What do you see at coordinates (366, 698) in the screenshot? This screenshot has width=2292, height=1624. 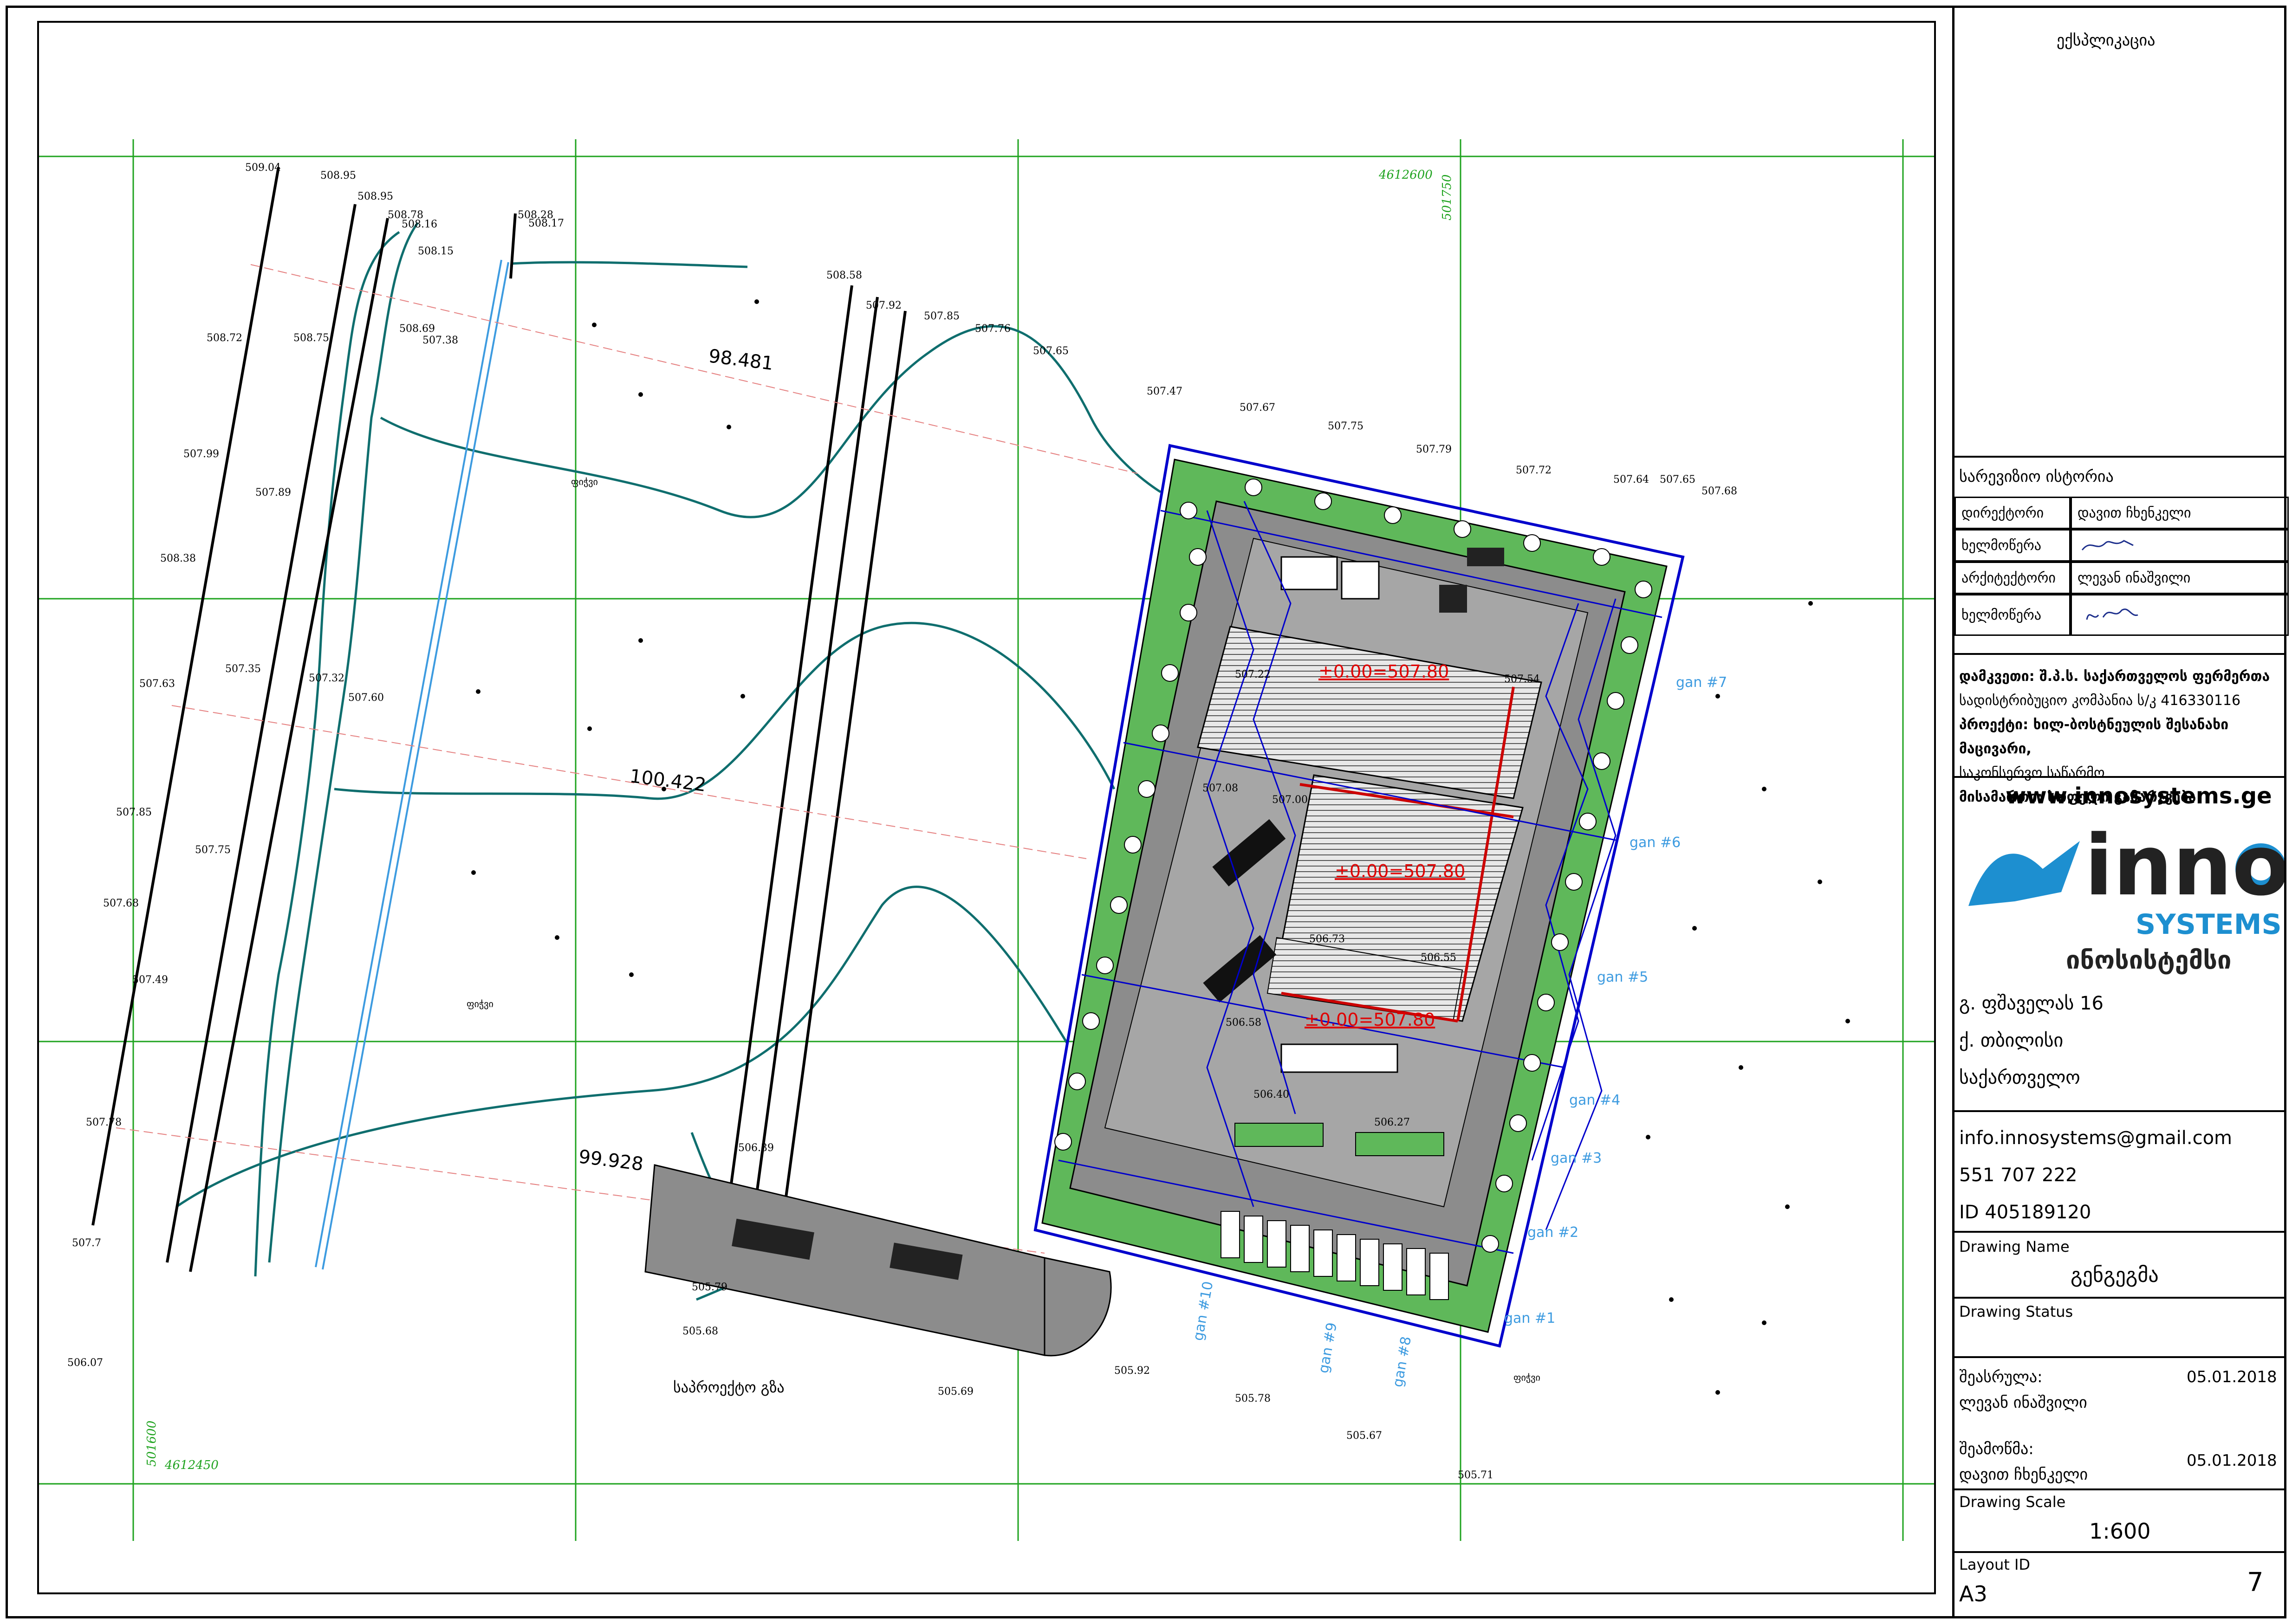 I see `spot-elevation: 507.60` at bounding box center [366, 698].